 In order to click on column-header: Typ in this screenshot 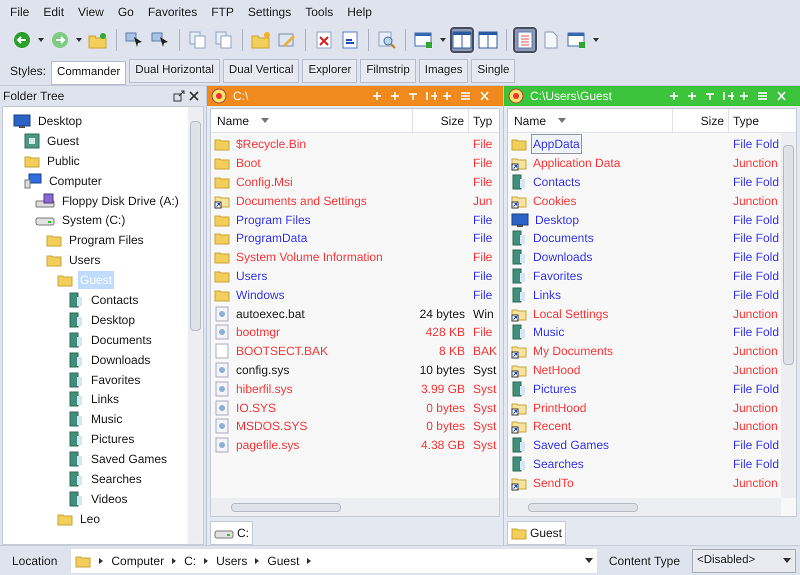, I will do `click(484, 121)`.